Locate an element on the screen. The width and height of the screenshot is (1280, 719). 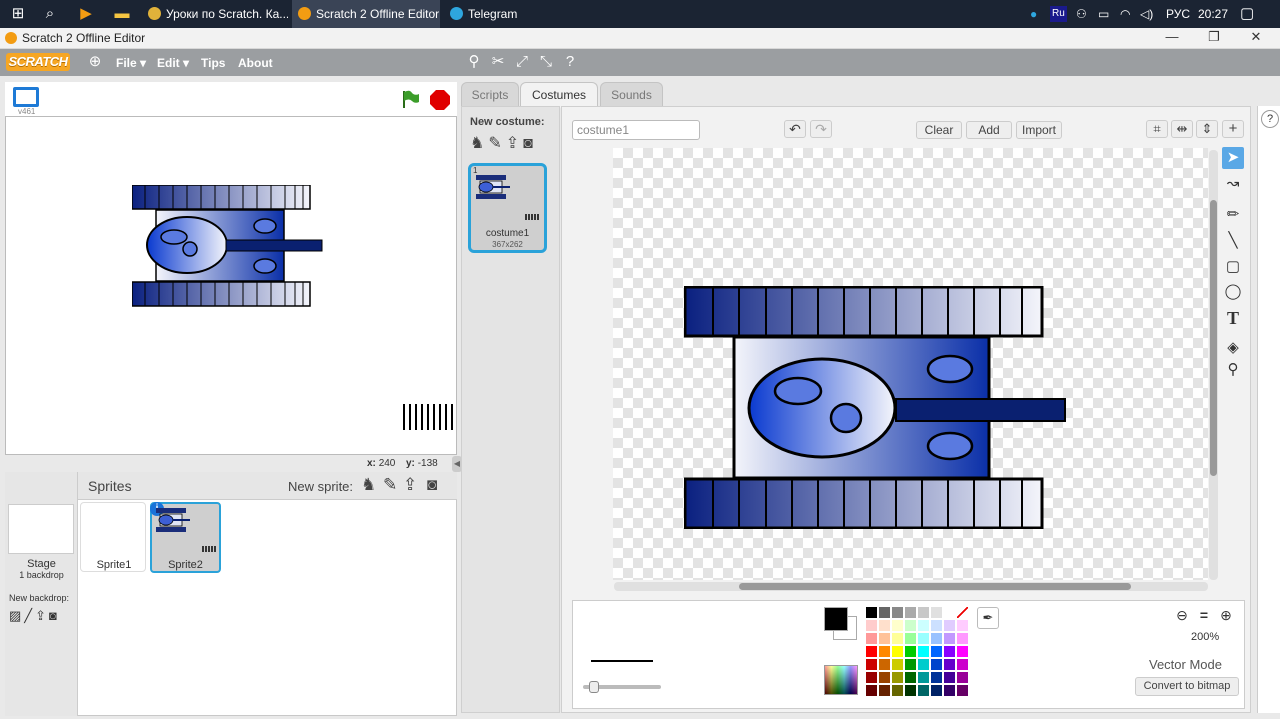
set-center-icon: + is located at coordinates (1233, 129).